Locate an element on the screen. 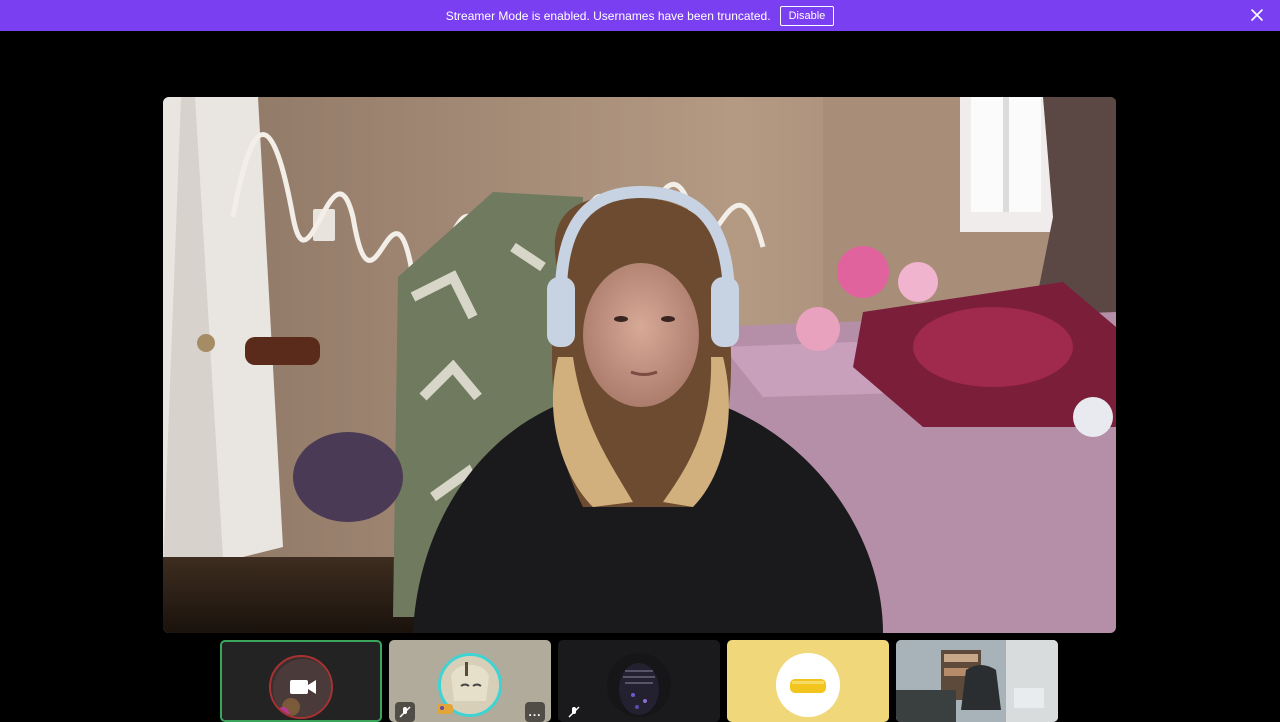 This screenshot has width=1280, height=722. video-camera-icon is located at coordinates (303, 689).